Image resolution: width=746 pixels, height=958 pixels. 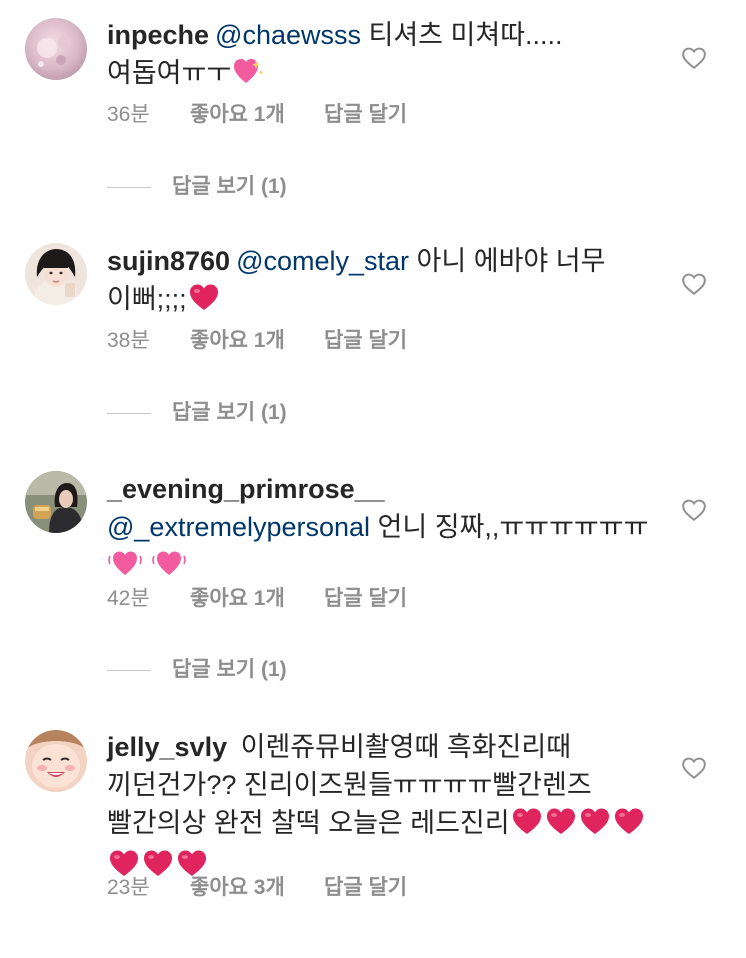 What do you see at coordinates (128, 340) in the screenshot?
I see `comment-time: 38분` at bounding box center [128, 340].